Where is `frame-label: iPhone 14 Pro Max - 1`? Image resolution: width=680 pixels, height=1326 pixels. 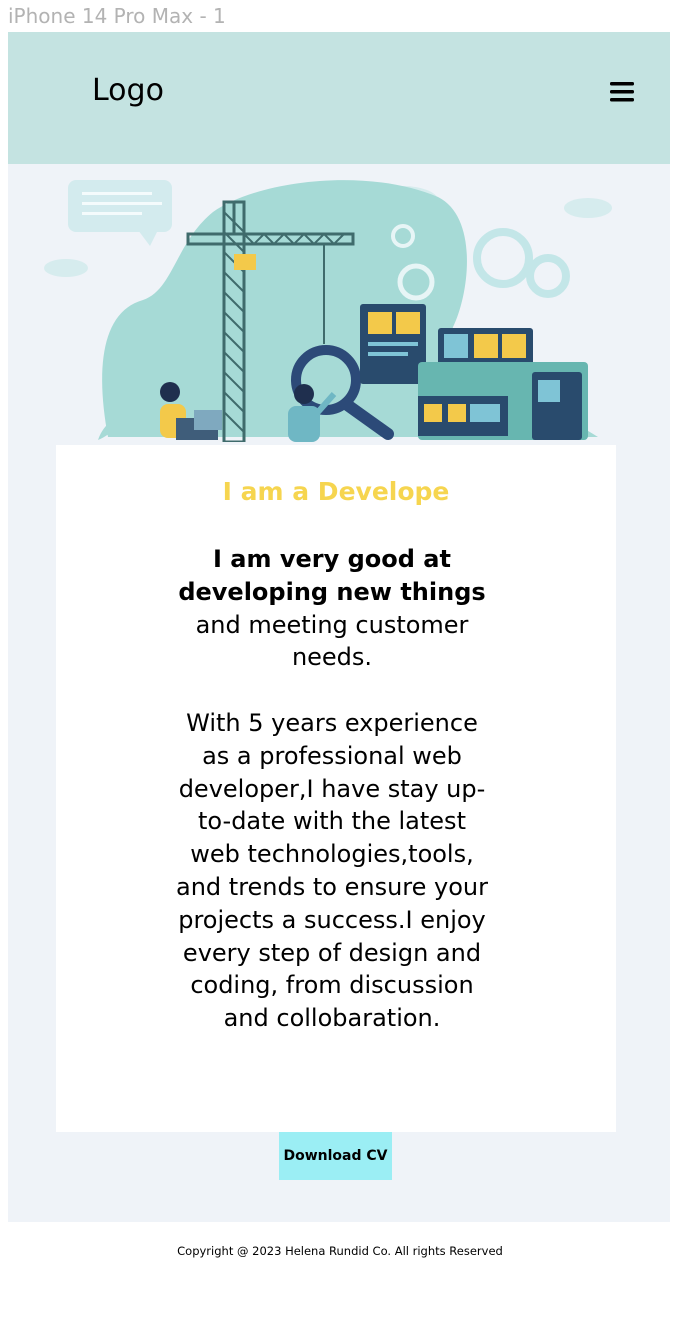 frame-label: iPhone 14 Pro Max - 1 is located at coordinates (117, 16).